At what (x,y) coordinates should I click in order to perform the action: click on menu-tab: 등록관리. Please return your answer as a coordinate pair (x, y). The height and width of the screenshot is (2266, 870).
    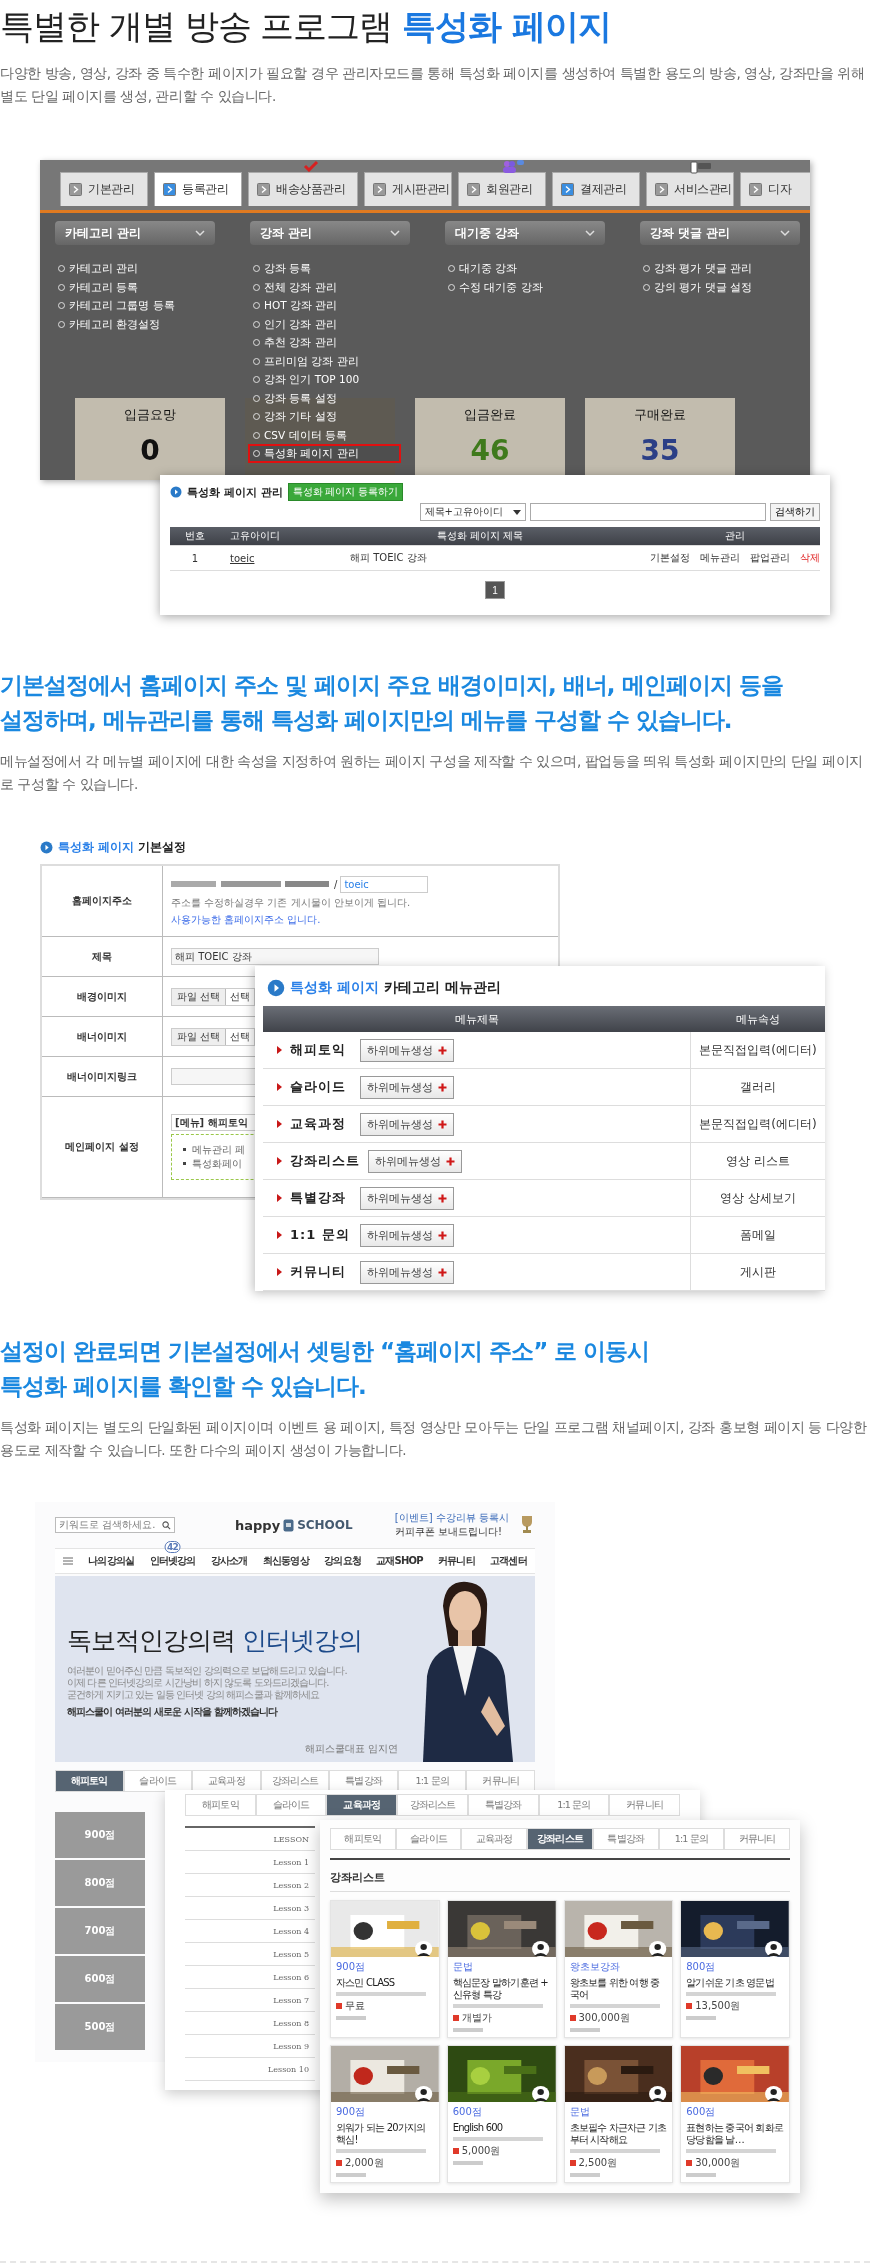
    Looking at the image, I should click on (198, 189).